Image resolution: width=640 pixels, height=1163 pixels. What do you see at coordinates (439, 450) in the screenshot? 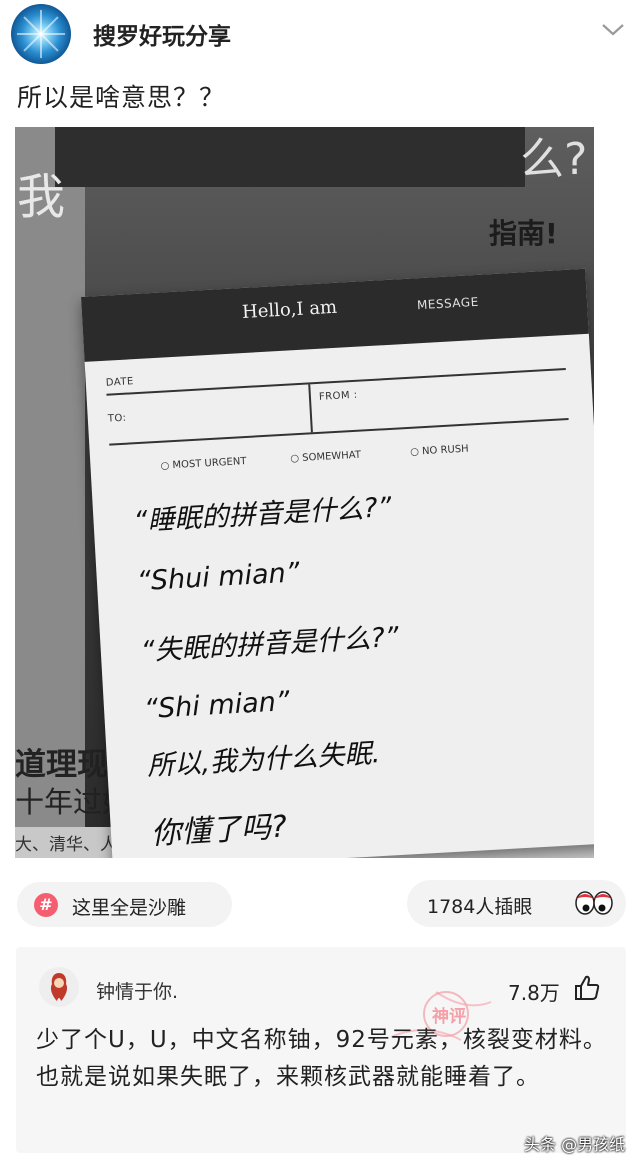
I see `note-option-3: ○ NO RUSH` at bounding box center [439, 450].